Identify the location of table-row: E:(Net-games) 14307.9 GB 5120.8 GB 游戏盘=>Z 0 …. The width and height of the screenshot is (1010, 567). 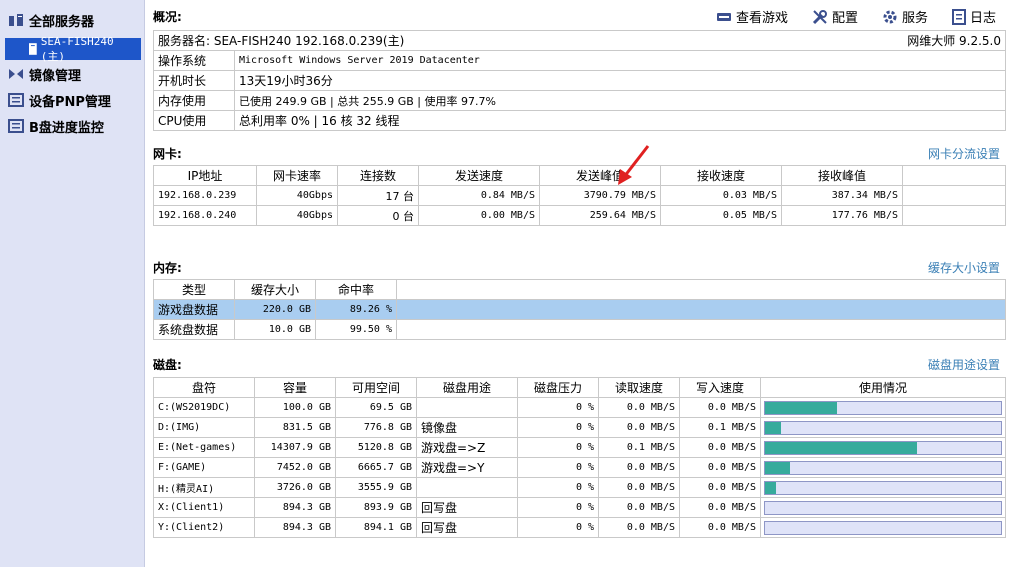
(579, 447).